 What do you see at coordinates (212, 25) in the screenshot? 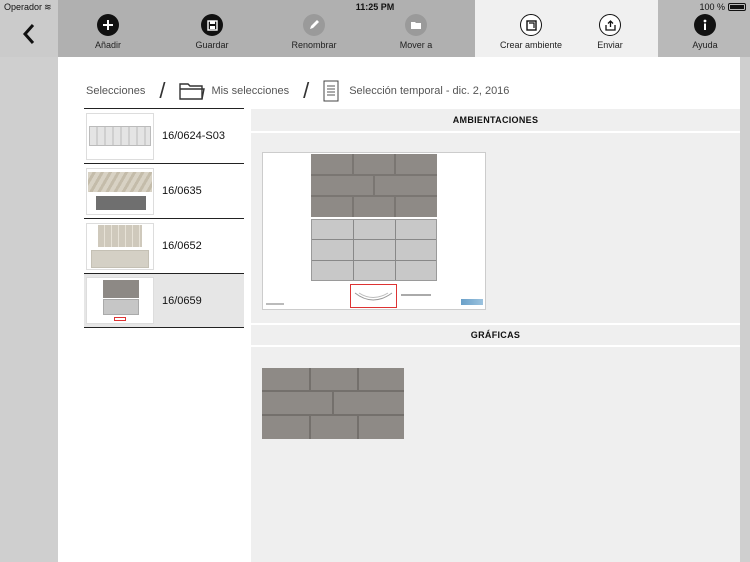
I see `save-icon` at bounding box center [212, 25].